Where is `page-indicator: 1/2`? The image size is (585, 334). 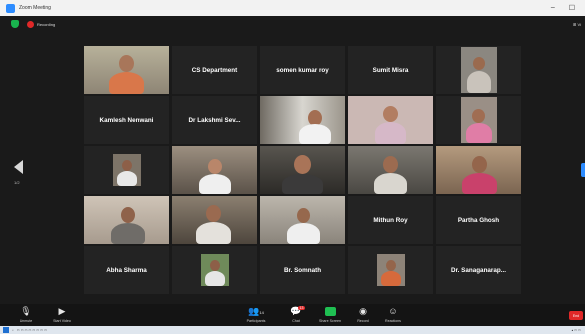 page-indicator: 1/2 is located at coordinates (17, 182).